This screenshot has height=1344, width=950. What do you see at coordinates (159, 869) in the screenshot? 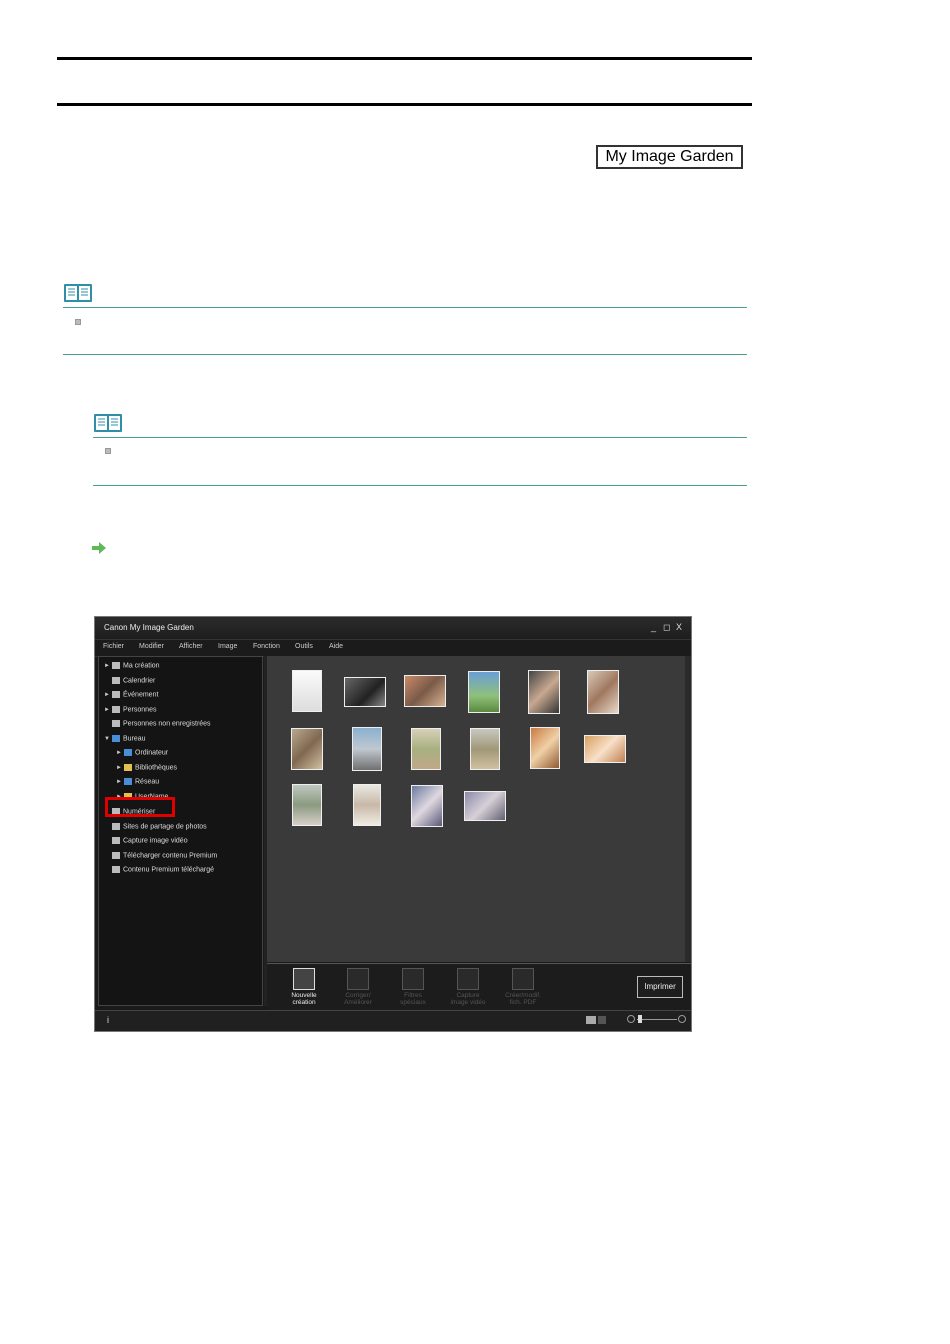
I see `tree-item-premium-telecharge: Contenu Premium téléchargé` at bounding box center [159, 869].